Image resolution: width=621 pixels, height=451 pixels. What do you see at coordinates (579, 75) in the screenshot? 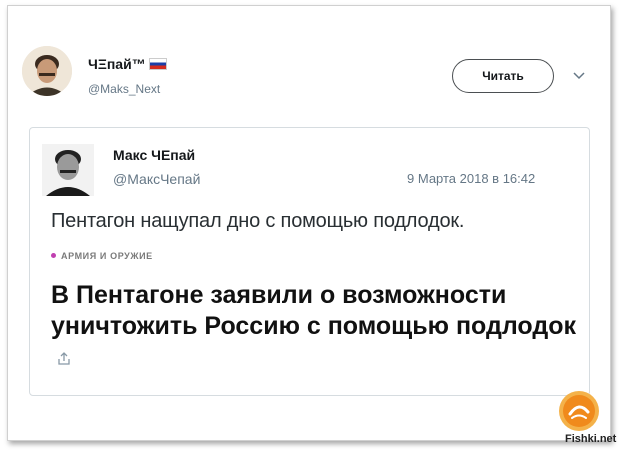
I see `chevron-down-icon` at bounding box center [579, 75].